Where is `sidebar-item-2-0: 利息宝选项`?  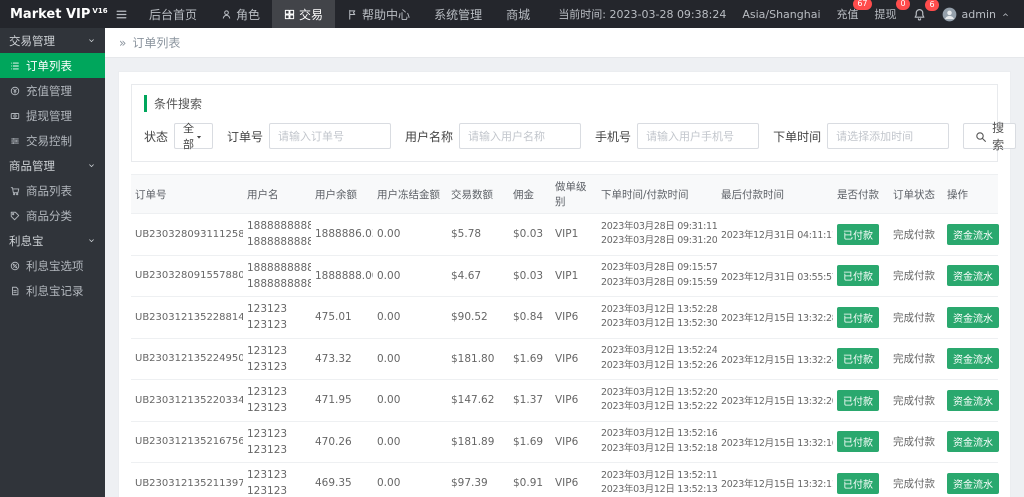 sidebar-item-2-0: 利息宝选项 is located at coordinates (52, 265).